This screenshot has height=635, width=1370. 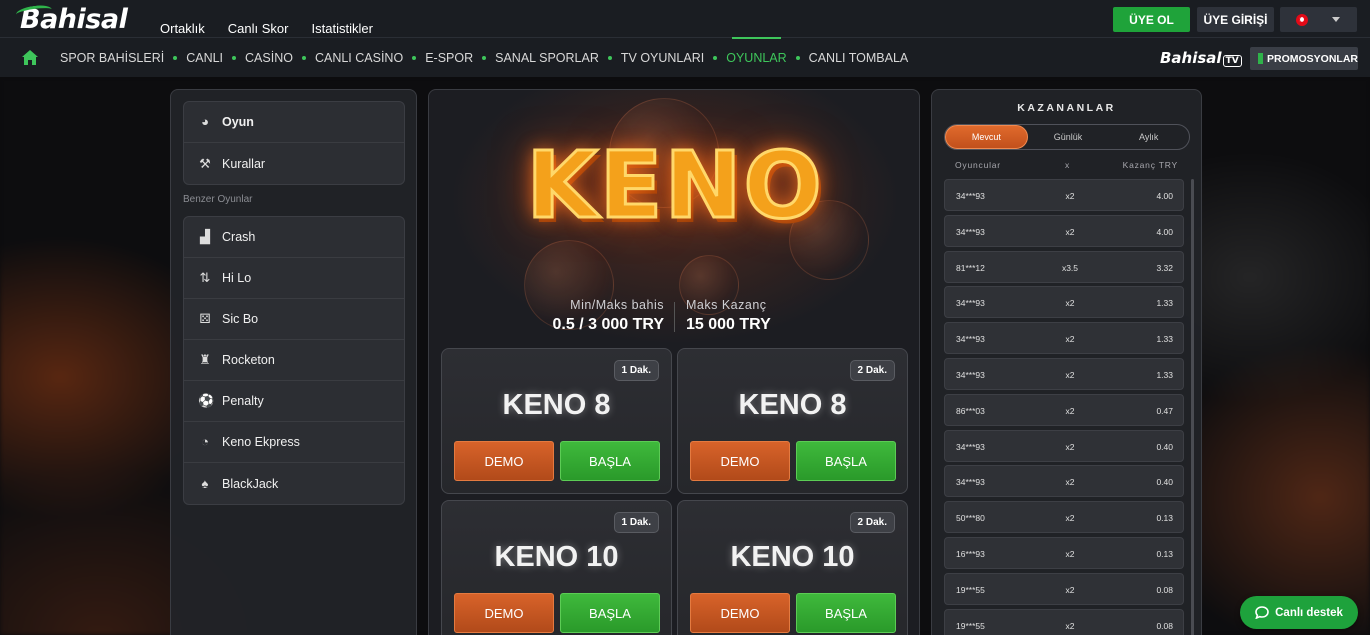 What do you see at coordinates (674, 317) in the screenshot?
I see `divider` at bounding box center [674, 317].